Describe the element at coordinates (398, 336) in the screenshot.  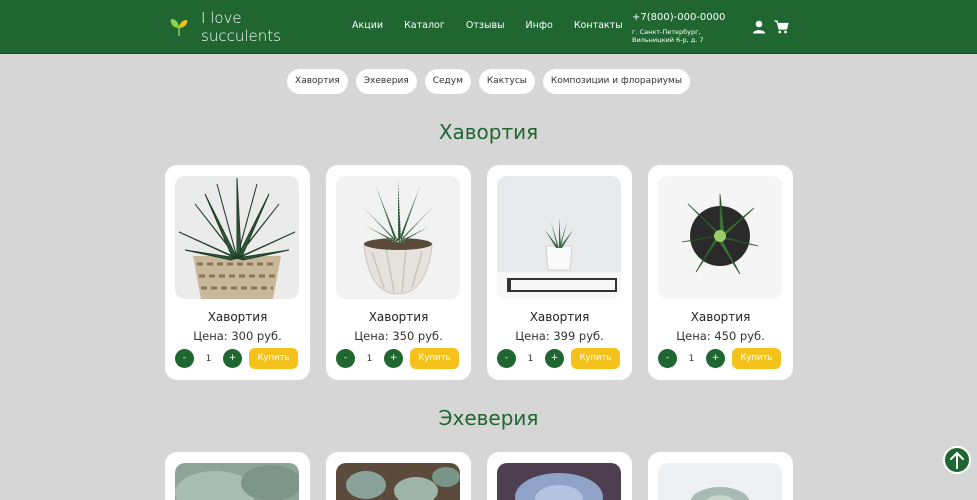
I see `product-price: Цена: 350 руб.` at that location.